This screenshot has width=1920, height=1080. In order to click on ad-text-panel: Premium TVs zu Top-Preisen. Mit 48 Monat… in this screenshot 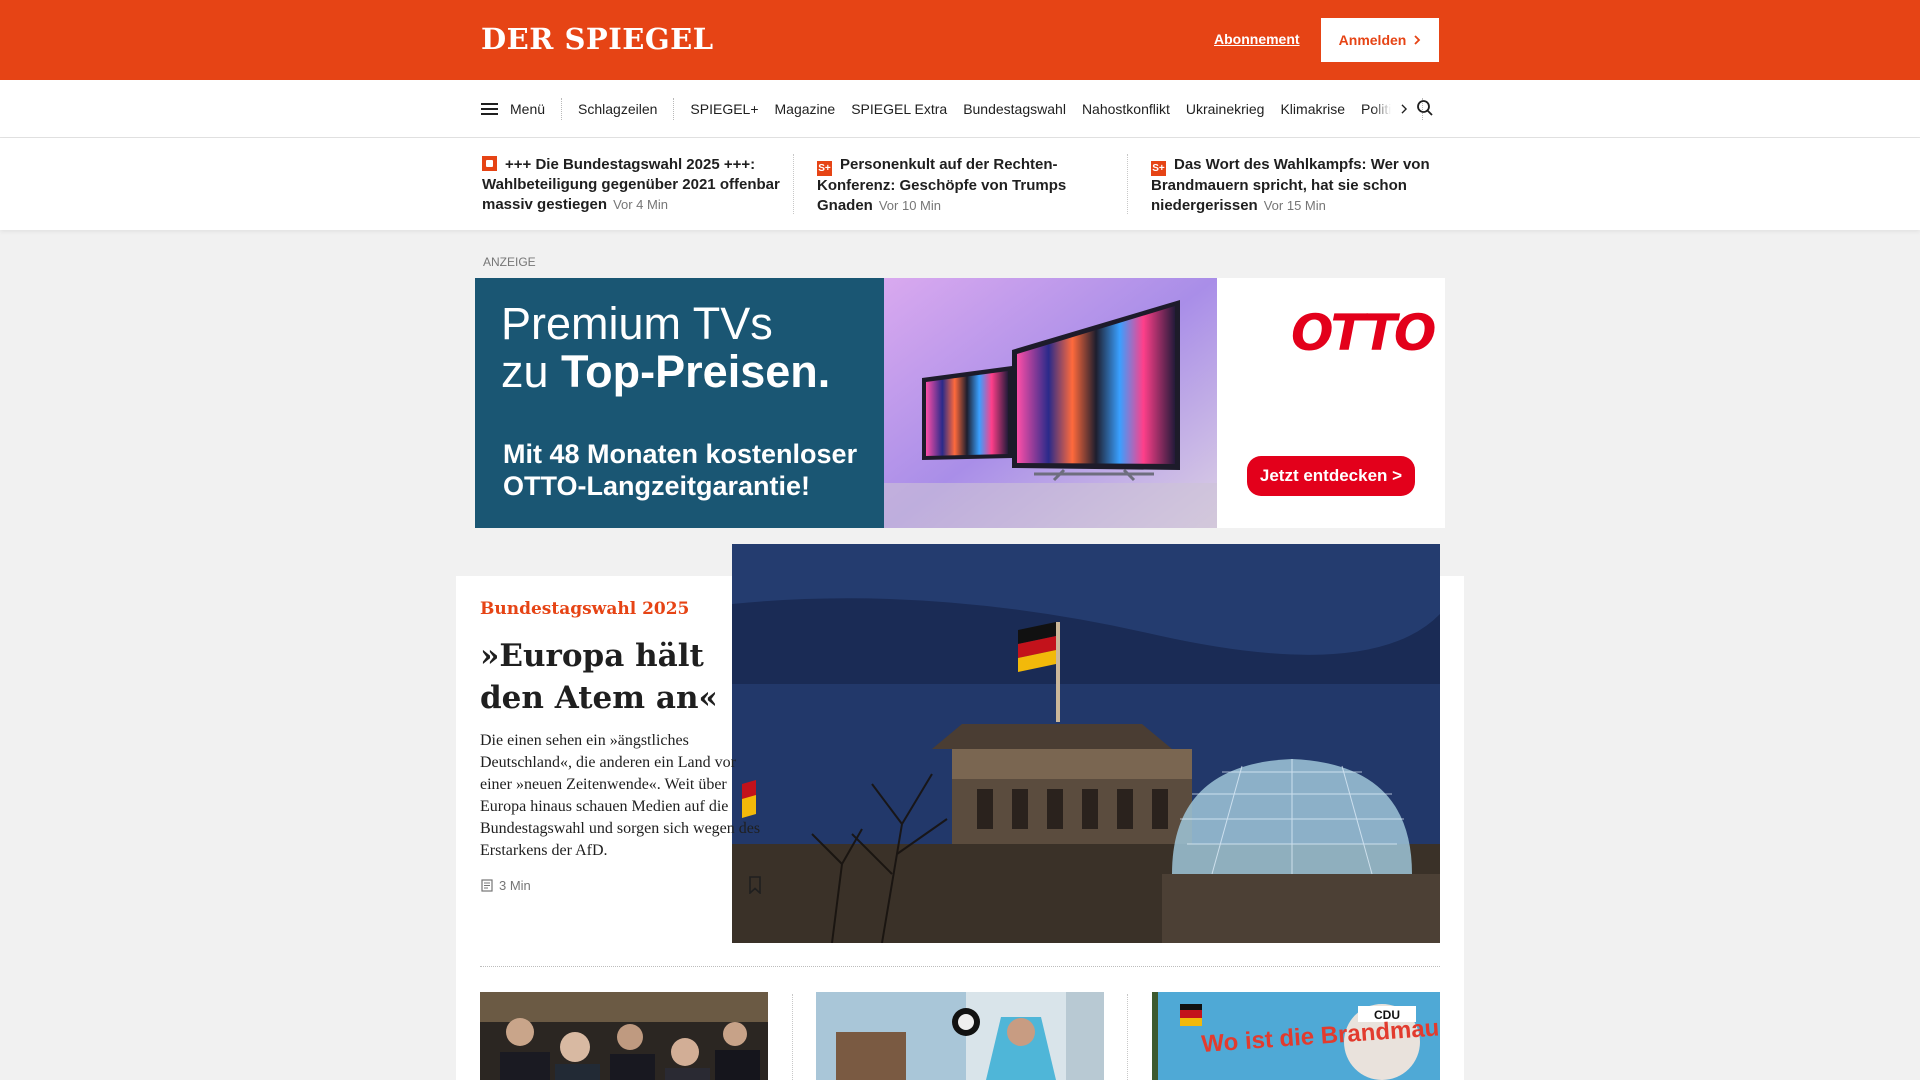, I will do `click(679, 403)`.